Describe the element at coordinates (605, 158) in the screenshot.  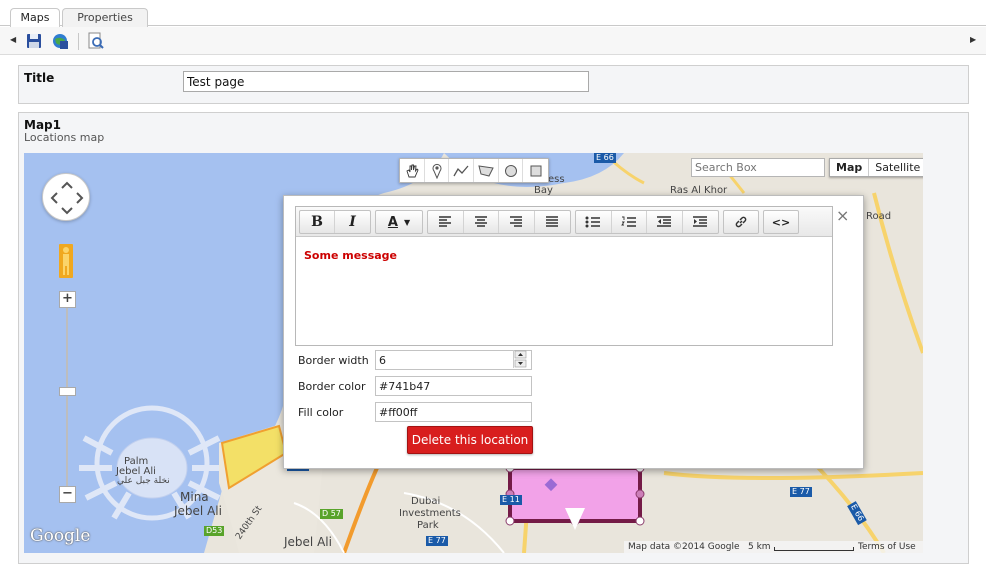
I see `road-shield: E 66` at that location.